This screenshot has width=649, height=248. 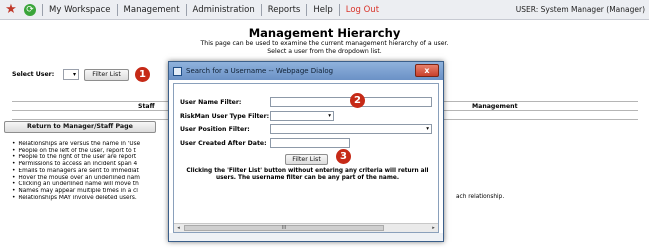 What do you see at coordinates (351, 129) in the screenshot?
I see `user-position-filter-select: ▾` at bounding box center [351, 129].